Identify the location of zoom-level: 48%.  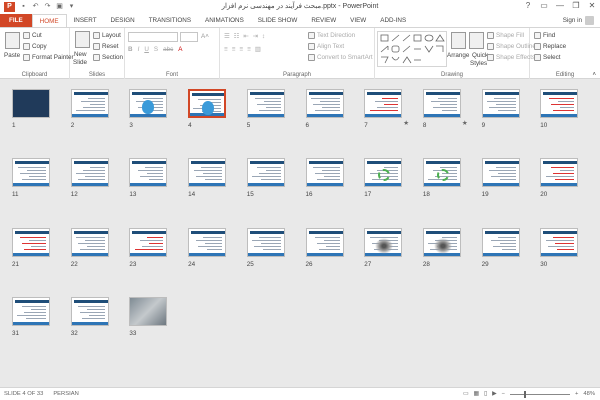
(589, 394).